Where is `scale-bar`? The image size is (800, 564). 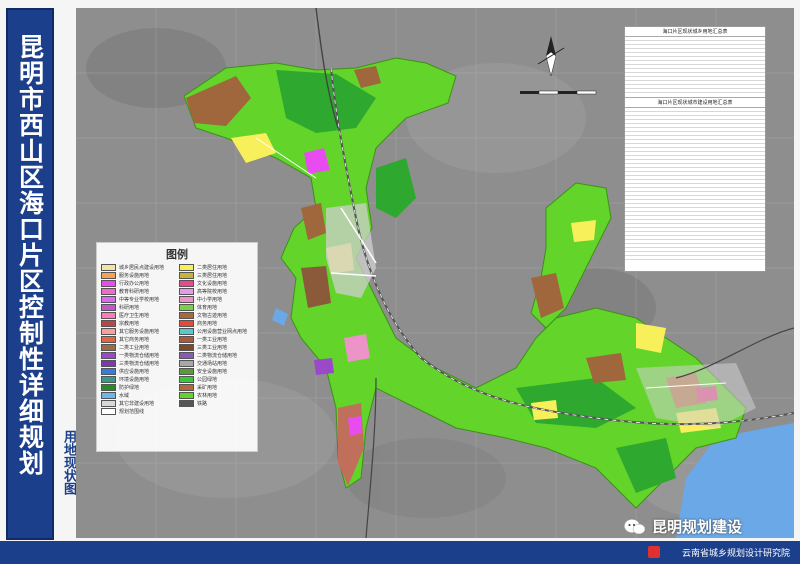
scale-bar is located at coordinates (558, 92).